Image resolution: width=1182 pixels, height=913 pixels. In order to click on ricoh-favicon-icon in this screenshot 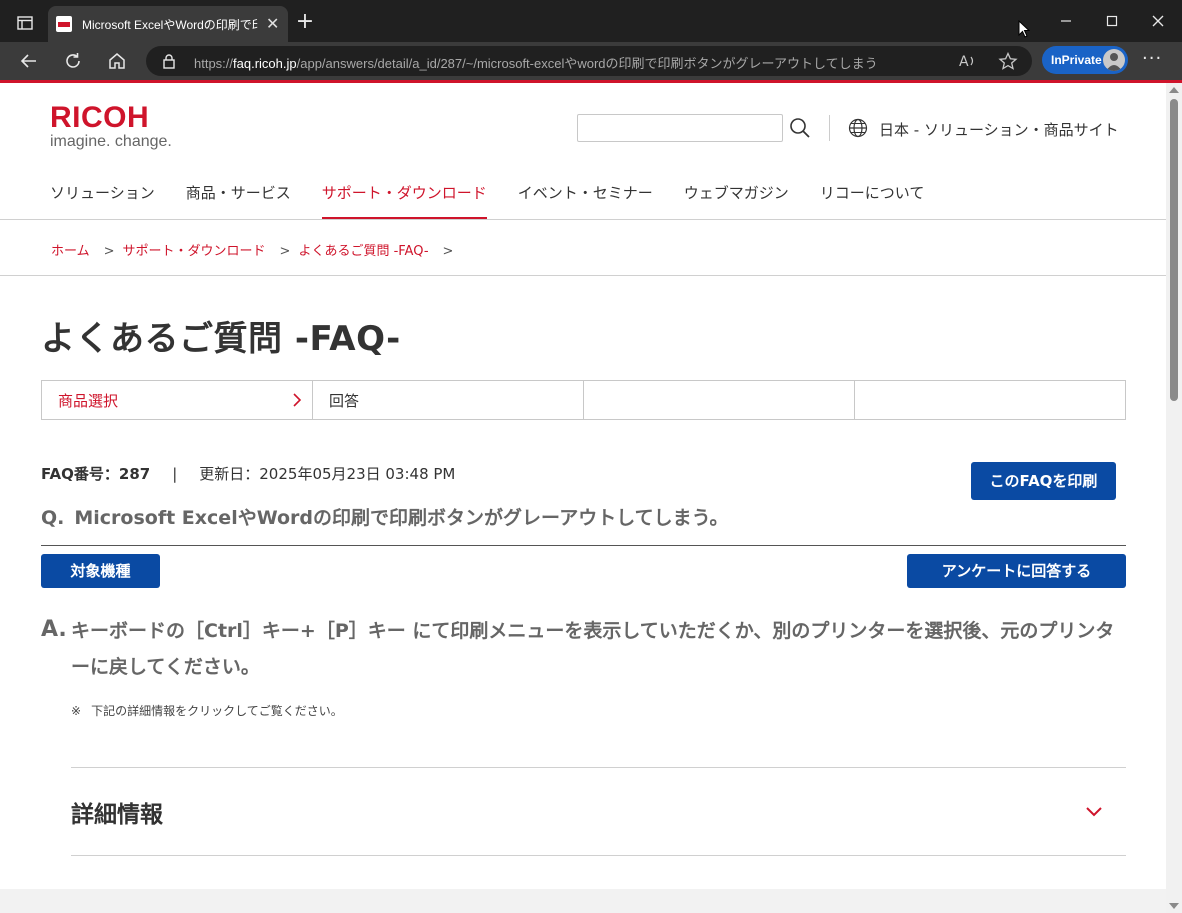, I will do `click(64, 24)`.